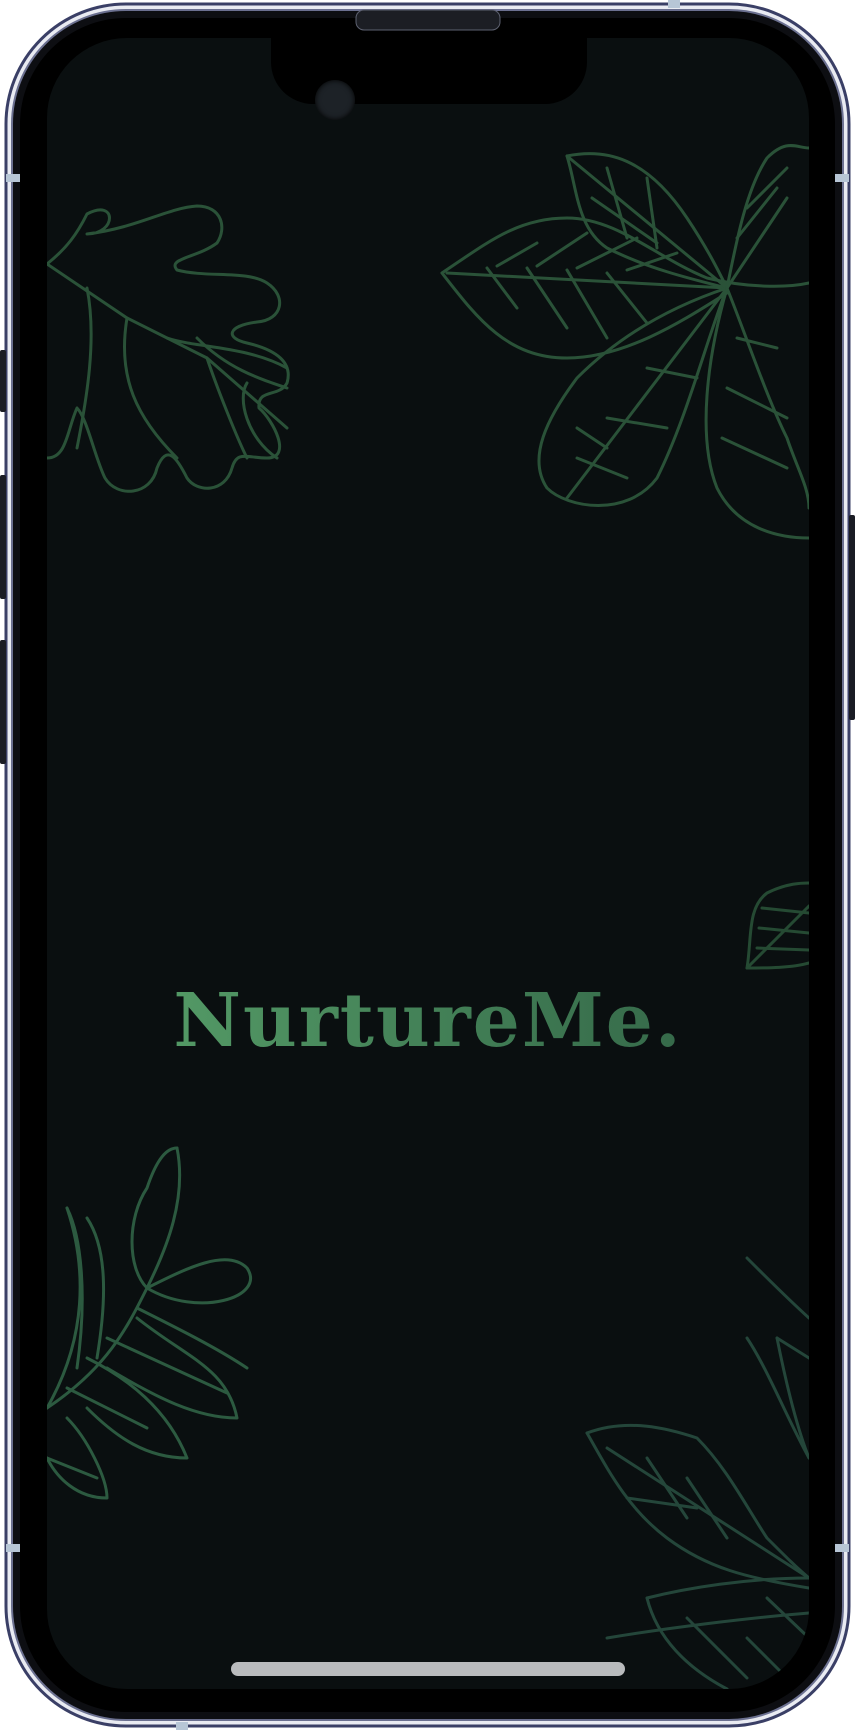 This screenshot has height=1730, width=855. What do you see at coordinates (335, 100) in the screenshot?
I see `front-camera-icon` at bounding box center [335, 100].